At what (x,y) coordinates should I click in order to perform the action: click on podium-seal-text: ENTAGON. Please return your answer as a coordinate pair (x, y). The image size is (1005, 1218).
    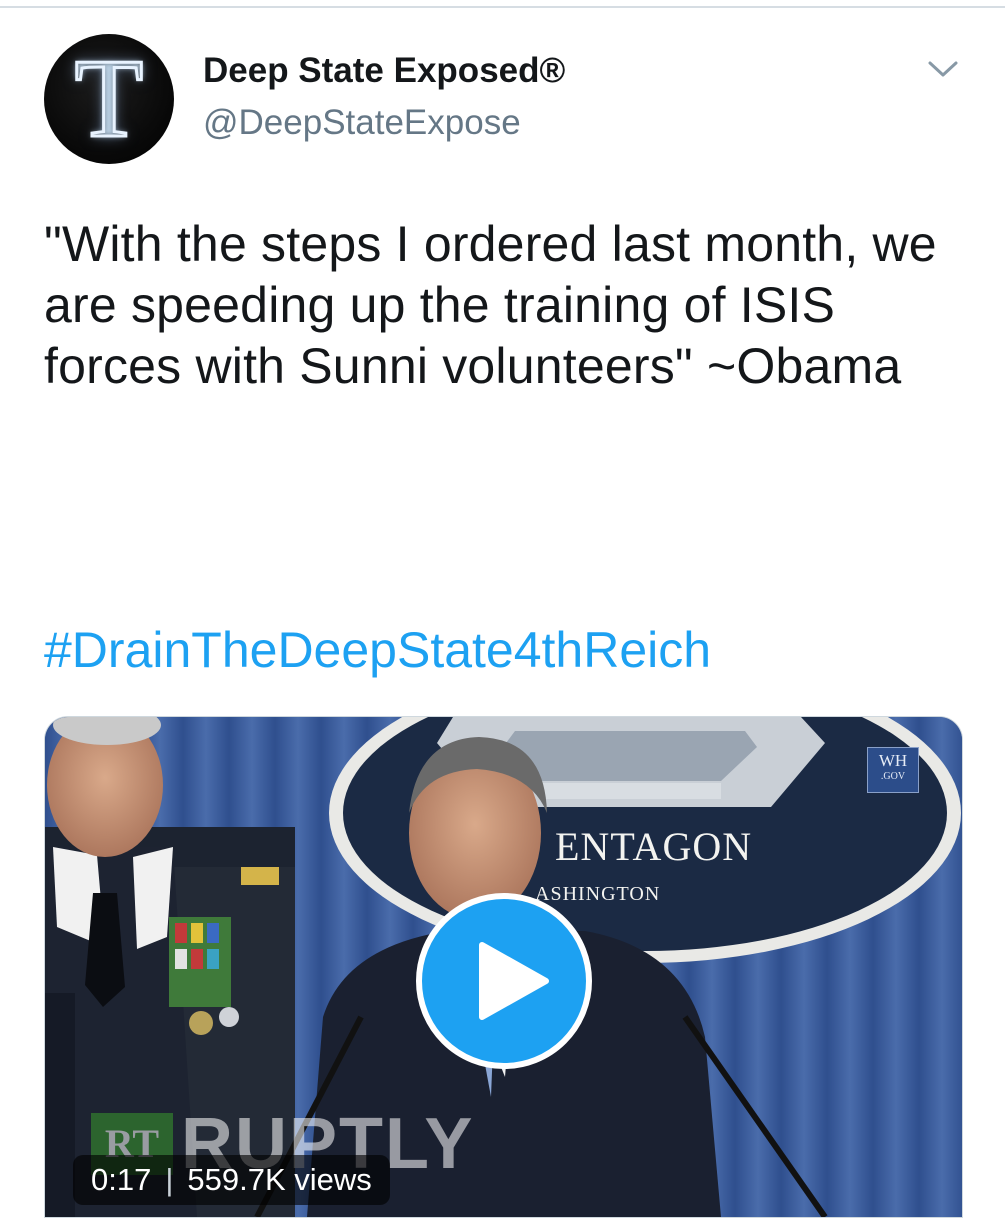
    Looking at the image, I should click on (654, 846).